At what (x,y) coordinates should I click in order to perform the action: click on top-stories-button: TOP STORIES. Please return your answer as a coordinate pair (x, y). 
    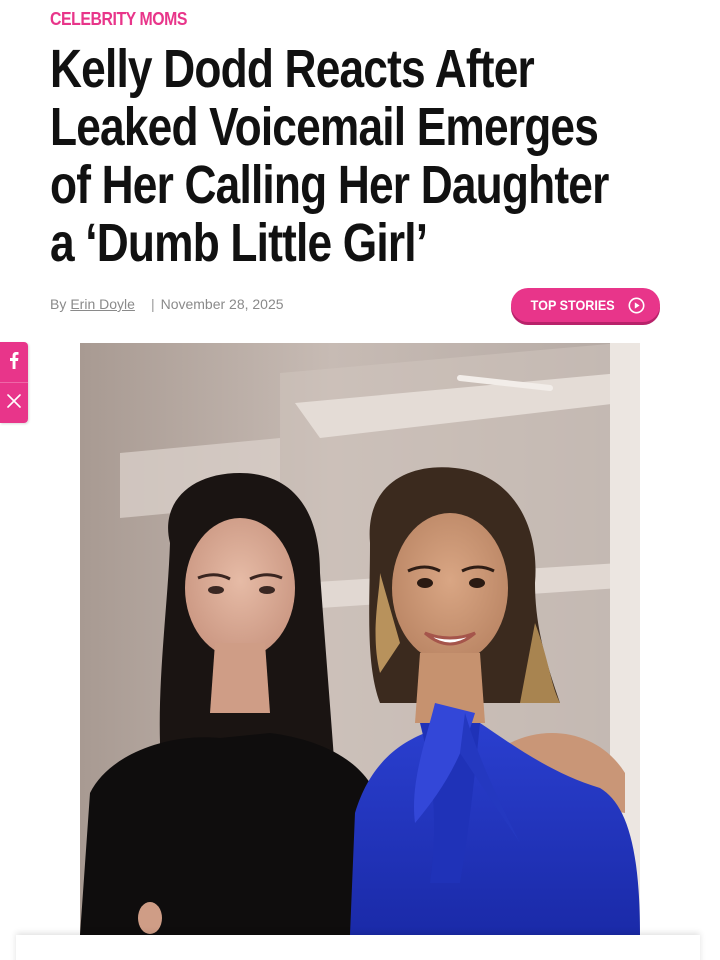
    Looking at the image, I should click on (585, 305).